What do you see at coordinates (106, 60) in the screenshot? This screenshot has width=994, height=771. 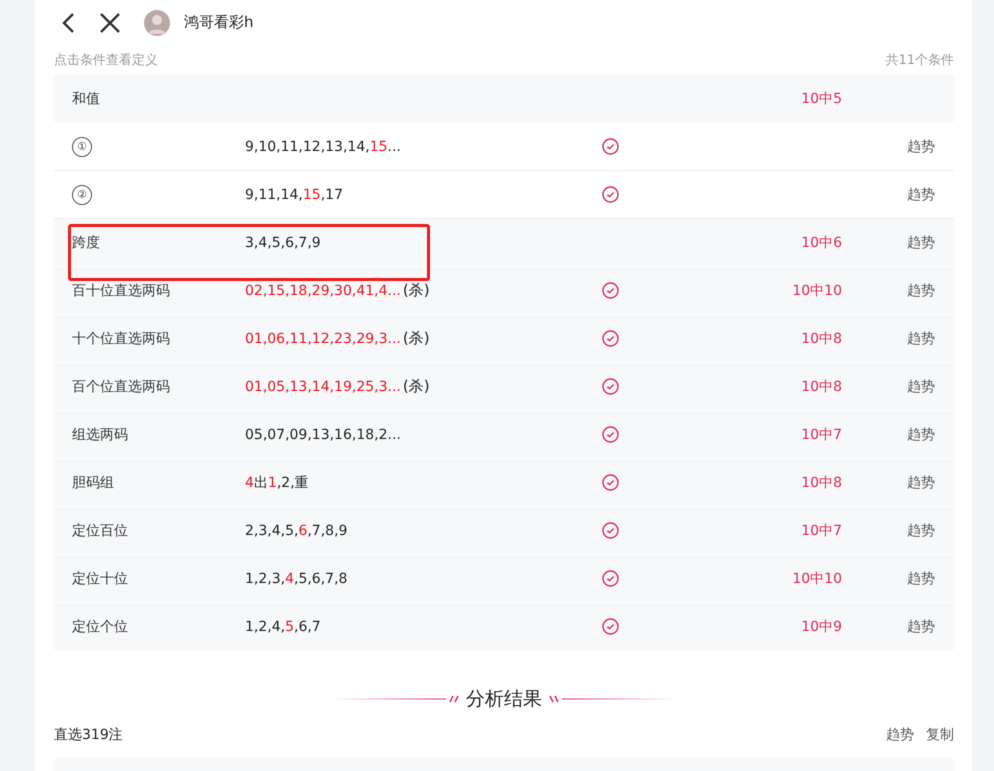 I see `hint-text: 点击条件查看定义` at bounding box center [106, 60].